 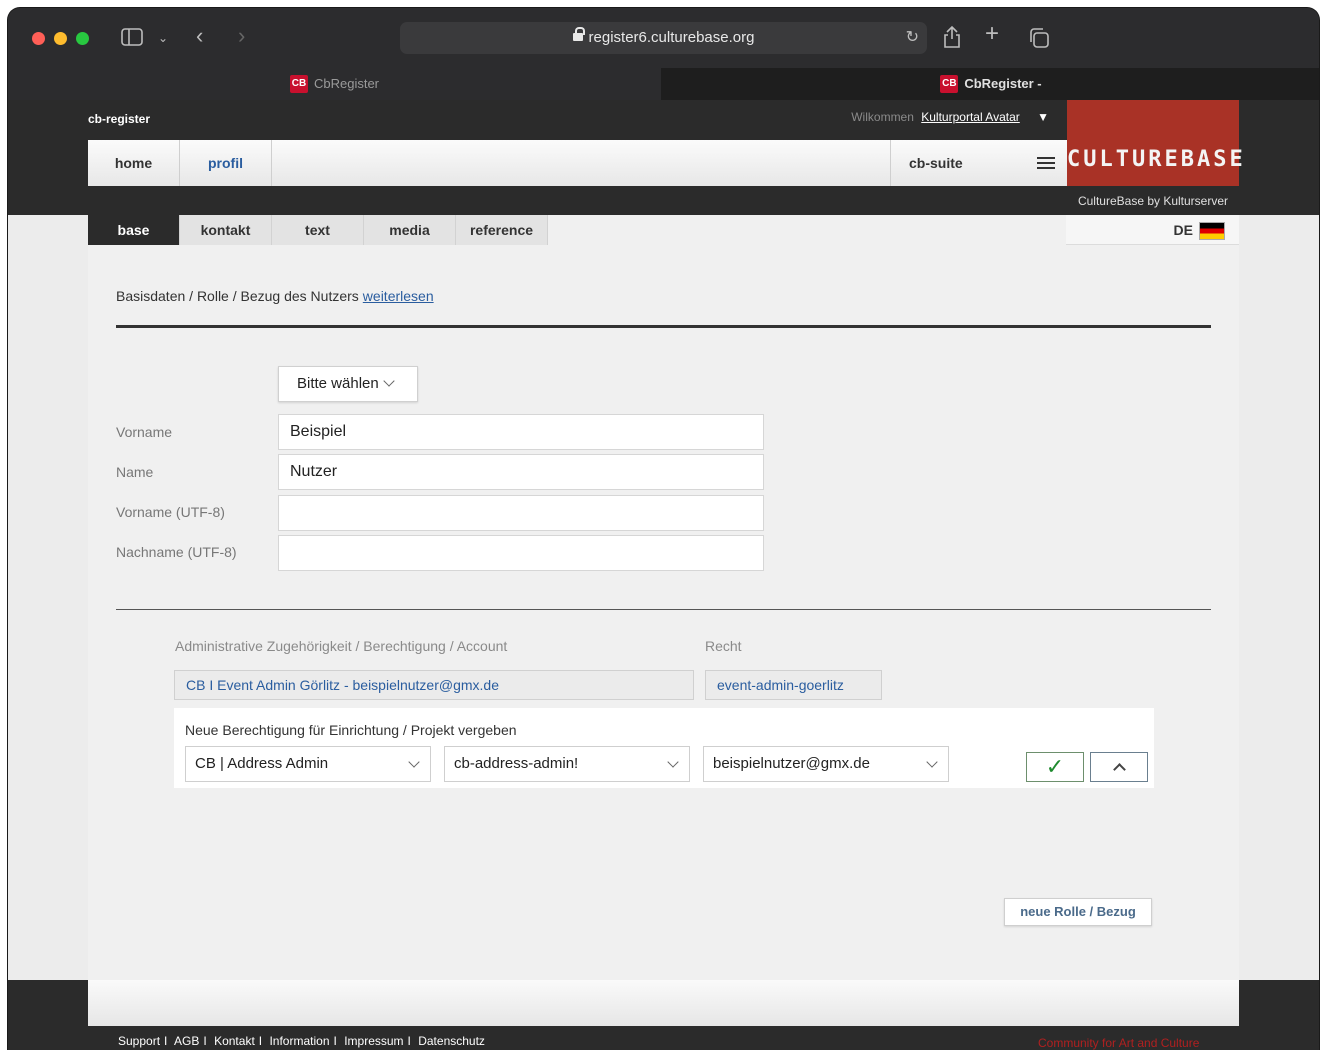 I want to click on footer-link-datenschutz: Datenschutz, so click(x=451, y=1041).